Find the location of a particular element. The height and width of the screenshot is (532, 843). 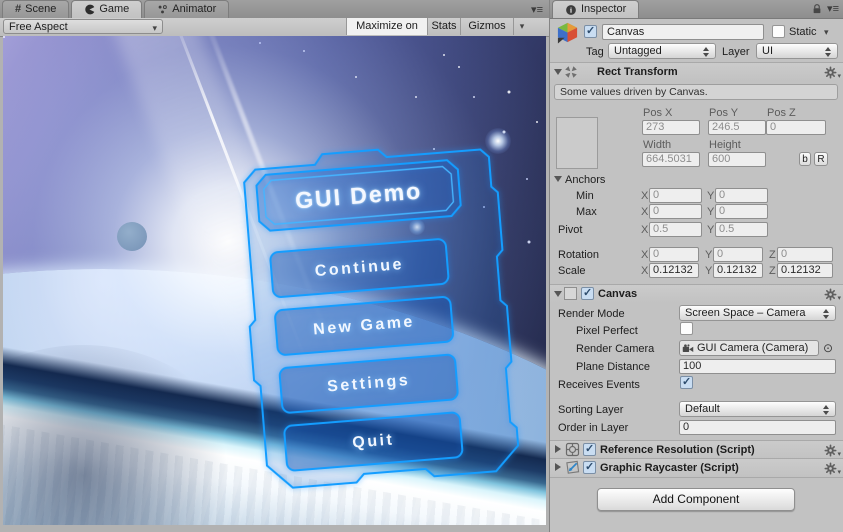

maximize-on-play-button: Maximize on Play is located at coordinates (386, 33).